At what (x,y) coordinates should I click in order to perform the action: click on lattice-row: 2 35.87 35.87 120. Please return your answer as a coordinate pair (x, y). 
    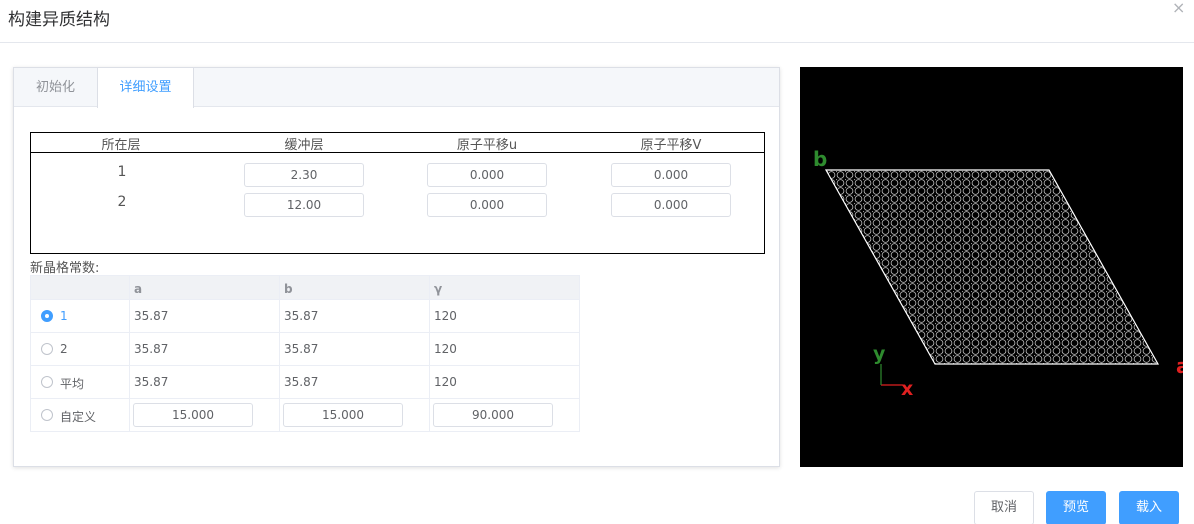
    Looking at the image, I should click on (305, 349).